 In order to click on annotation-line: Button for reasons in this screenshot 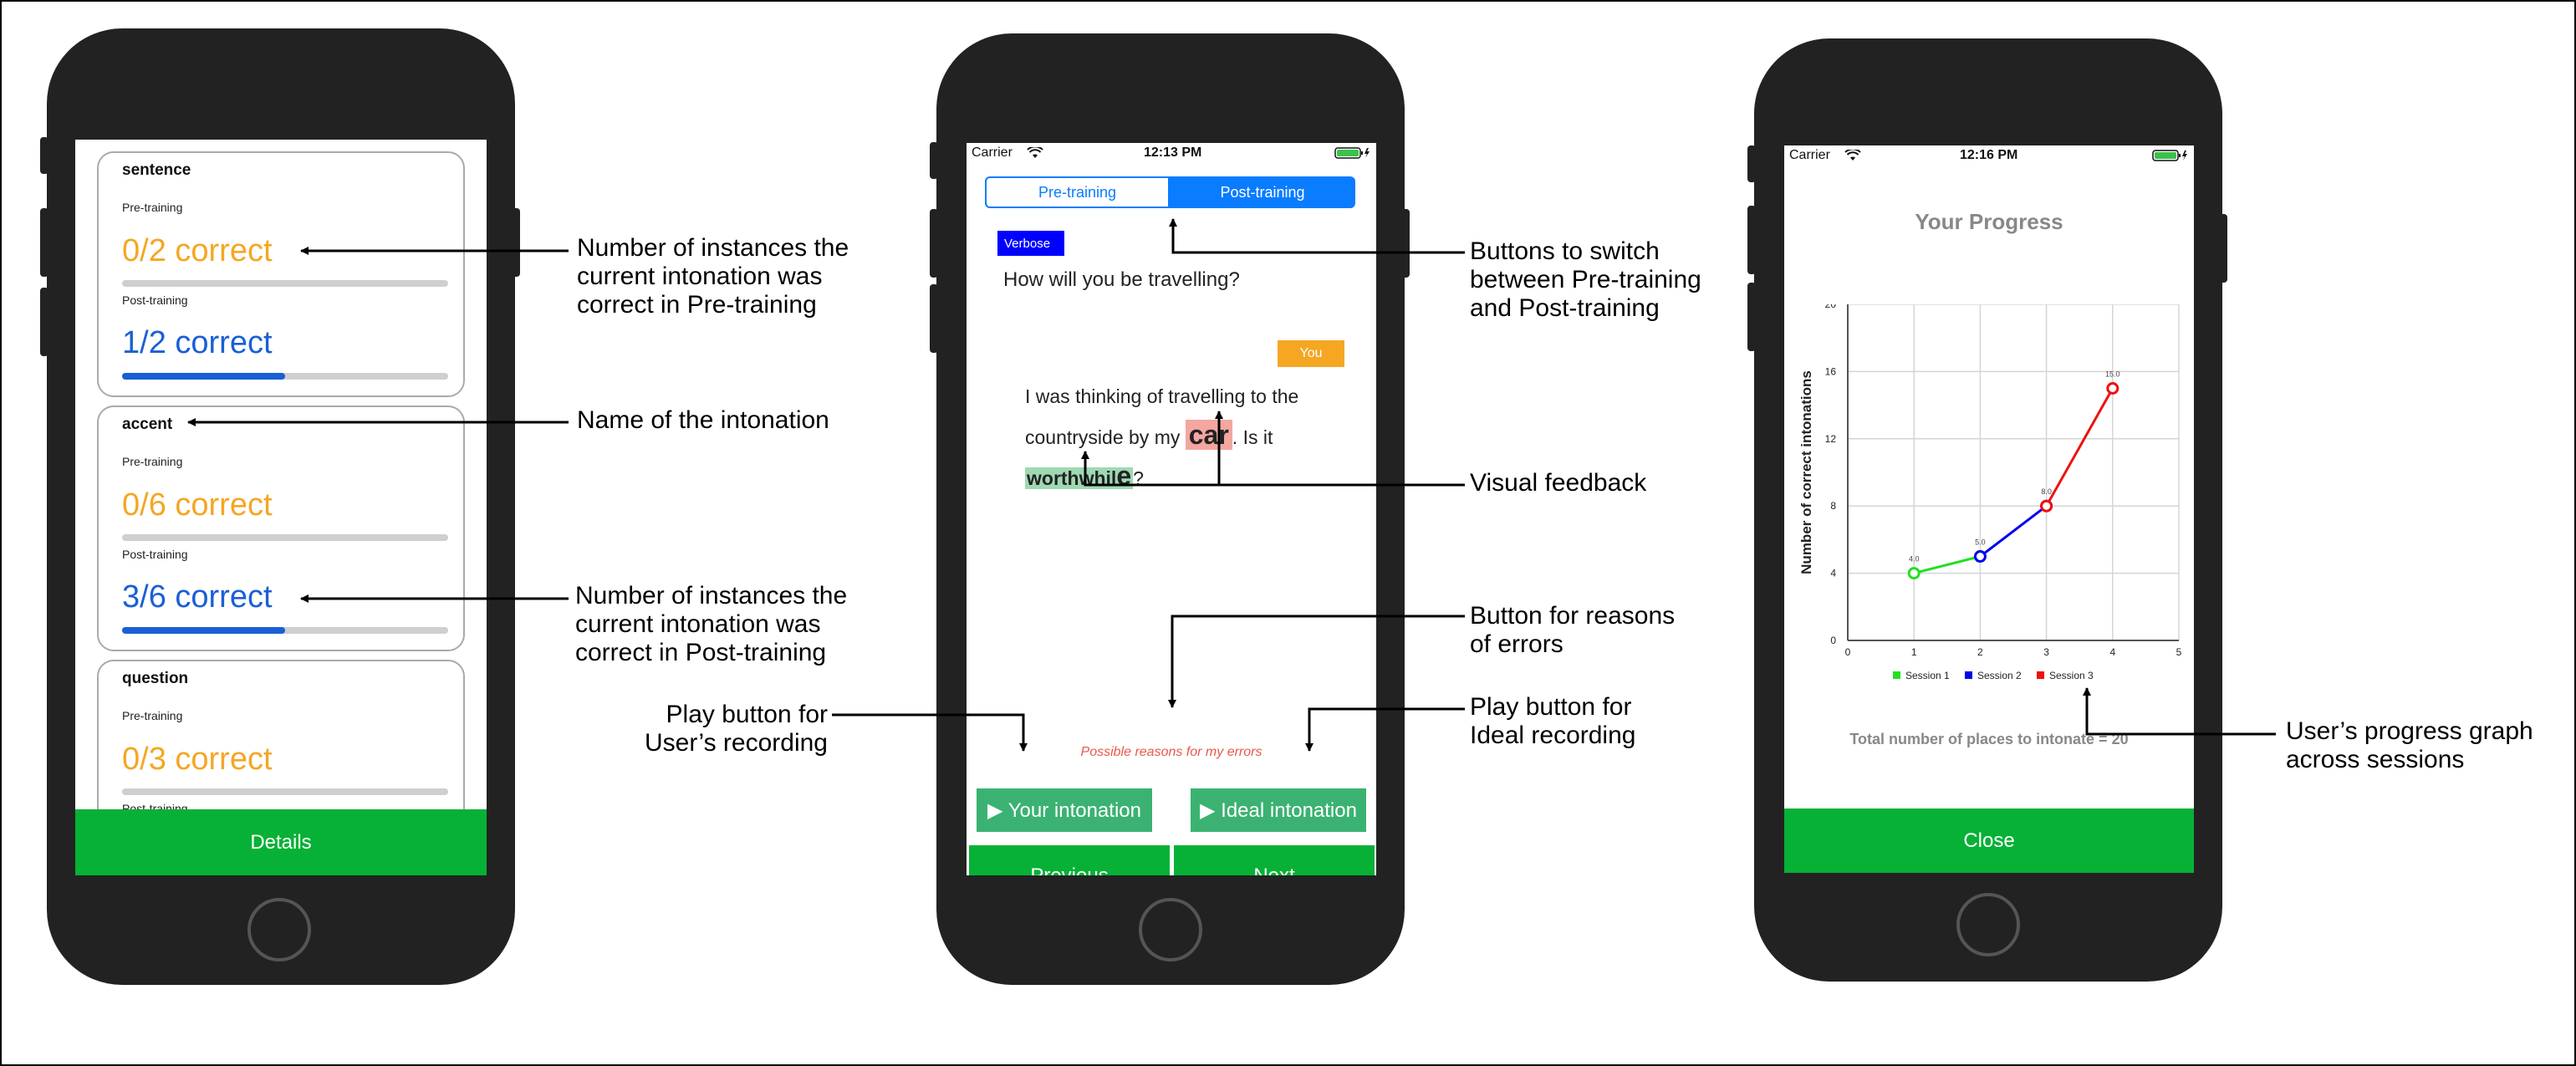, I will do `click(1573, 616)`.